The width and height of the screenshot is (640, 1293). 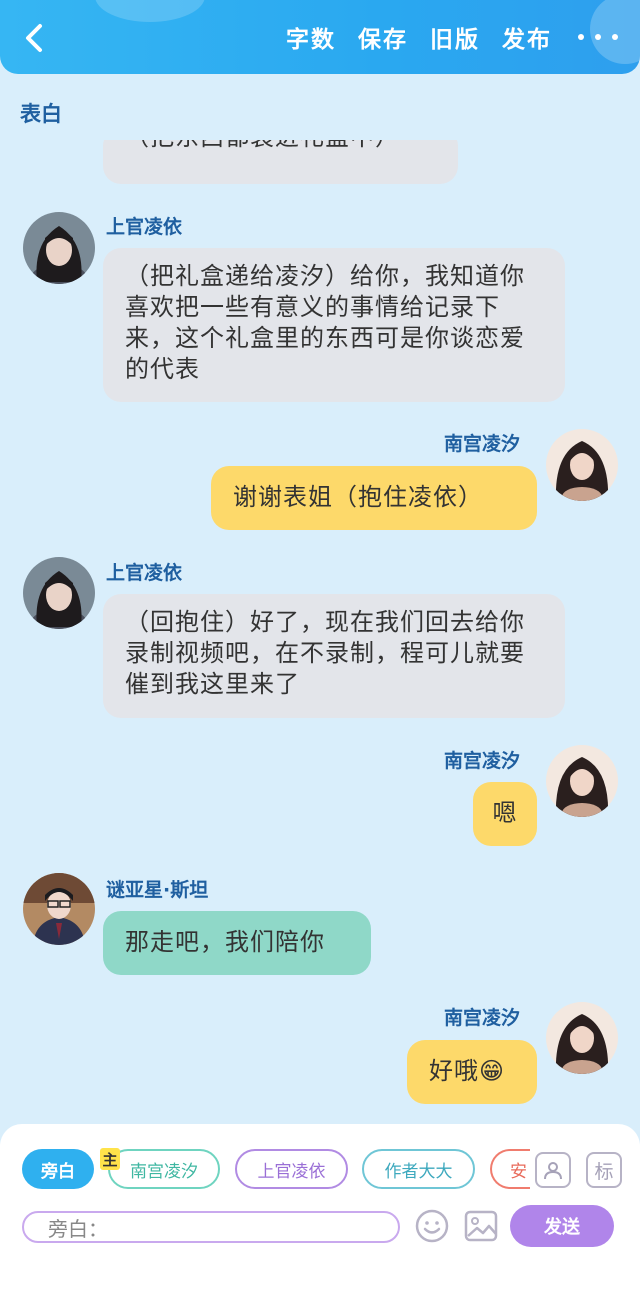 I want to click on publish-button: 发布, so click(x=527, y=37).